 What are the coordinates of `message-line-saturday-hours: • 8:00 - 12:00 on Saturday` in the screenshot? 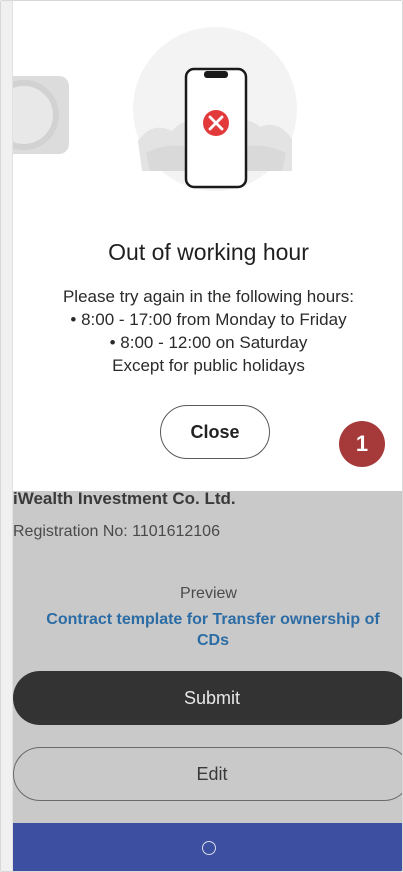 It's located at (208, 342).